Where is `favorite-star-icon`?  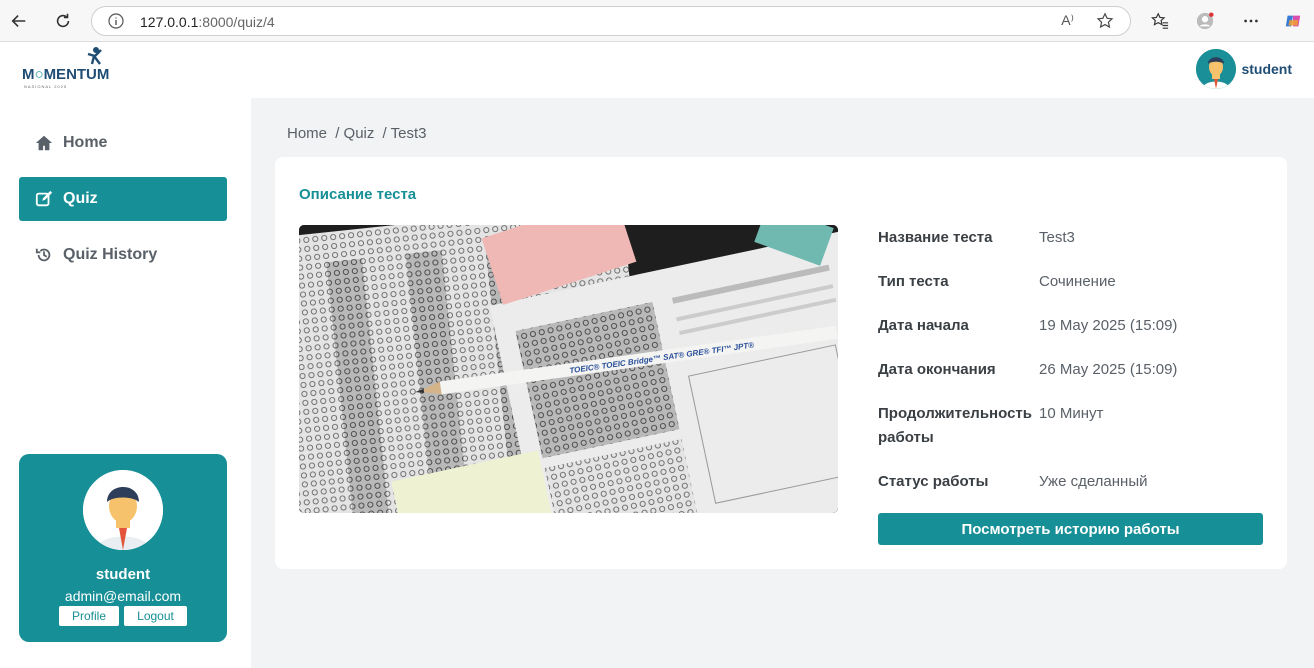 favorite-star-icon is located at coordinates (1105, 21).